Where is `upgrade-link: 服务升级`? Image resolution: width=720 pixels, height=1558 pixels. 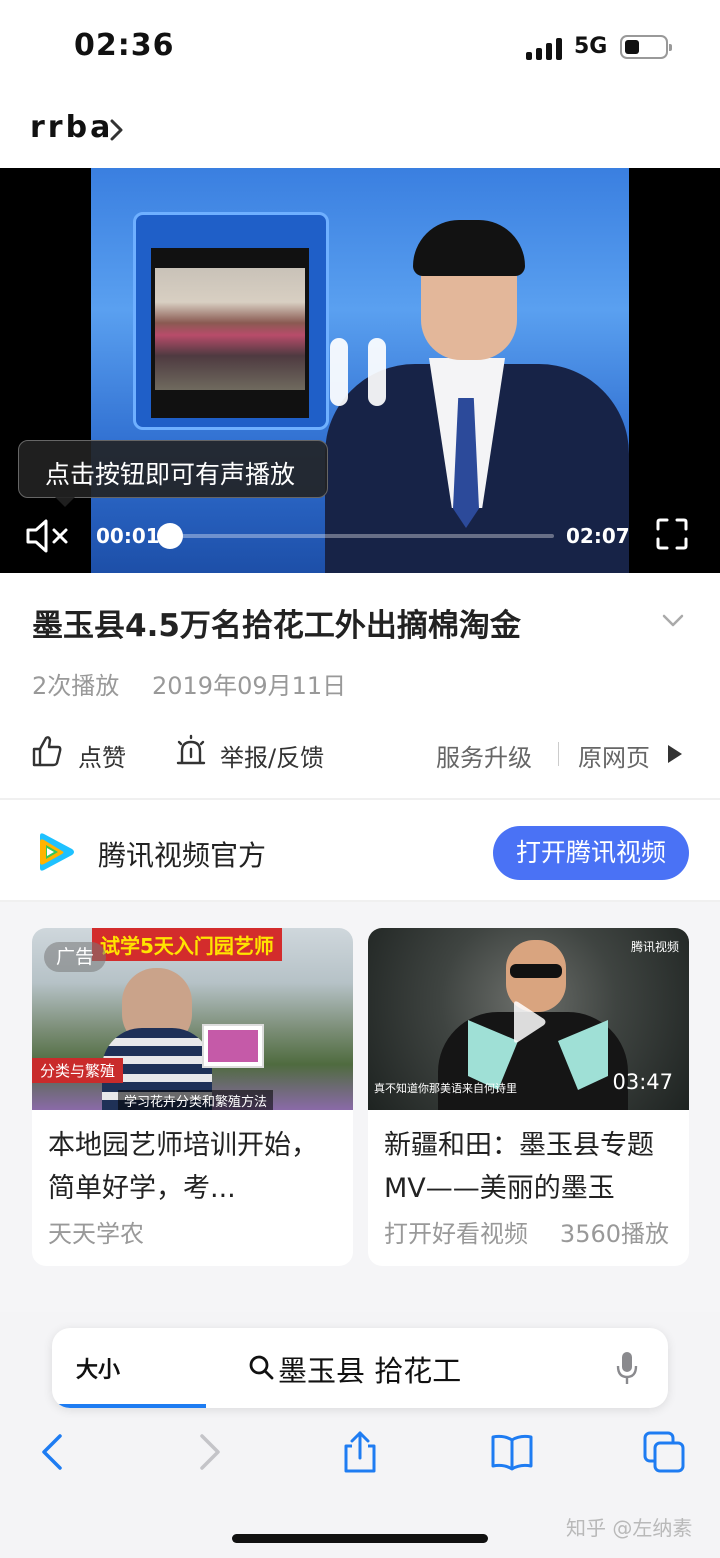 upgrade-link: 服务升级 is located at coordinates (491, 754).